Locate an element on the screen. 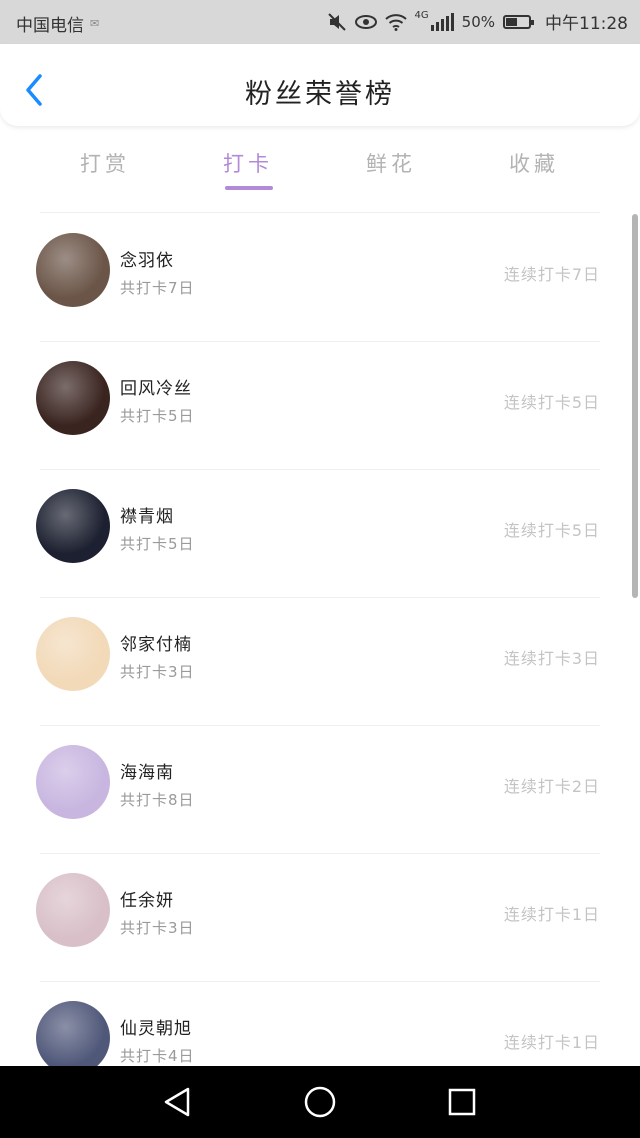 Image resolution: width=640 pixels, height=1138 pixels. divider is located at coordinates (320, 212).